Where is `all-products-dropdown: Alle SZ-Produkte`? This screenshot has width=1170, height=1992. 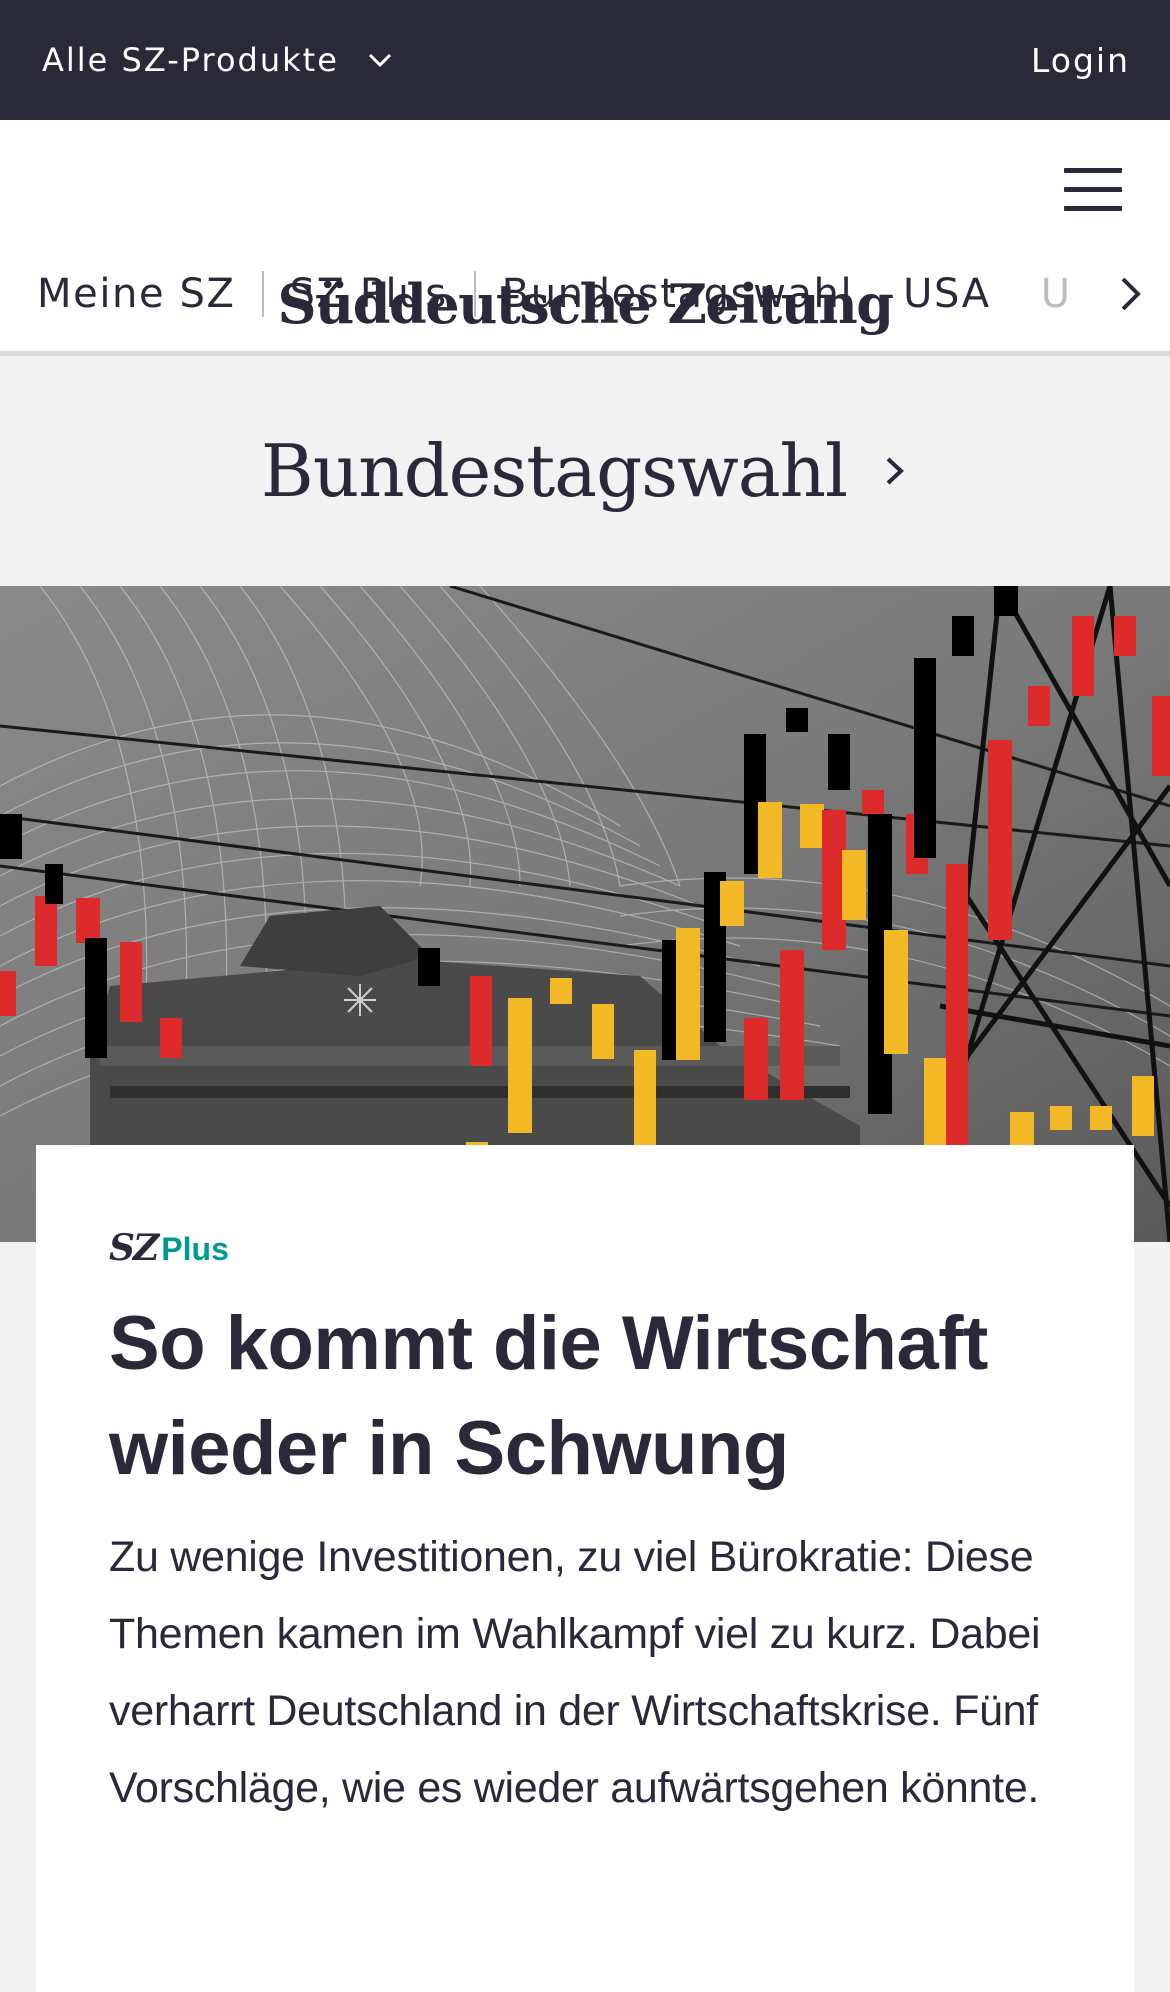
all-products-dropdown: Alle SZ-Produkte is located at coordinates (218, 60).